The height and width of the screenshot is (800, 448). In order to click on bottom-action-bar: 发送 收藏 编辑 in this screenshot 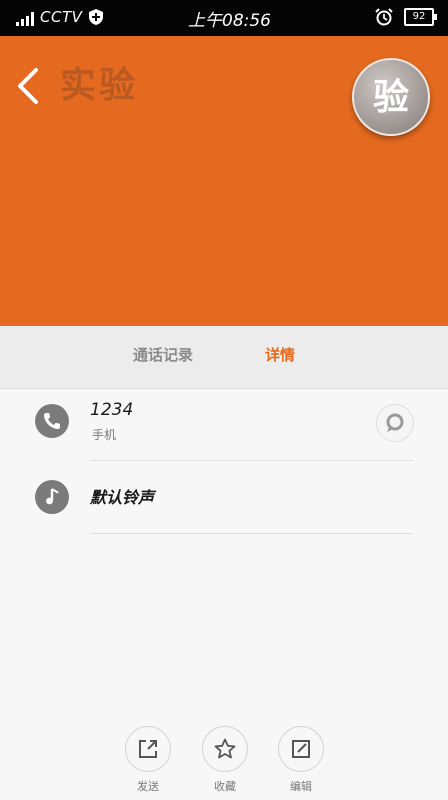, I will do `click(224, 762)`.